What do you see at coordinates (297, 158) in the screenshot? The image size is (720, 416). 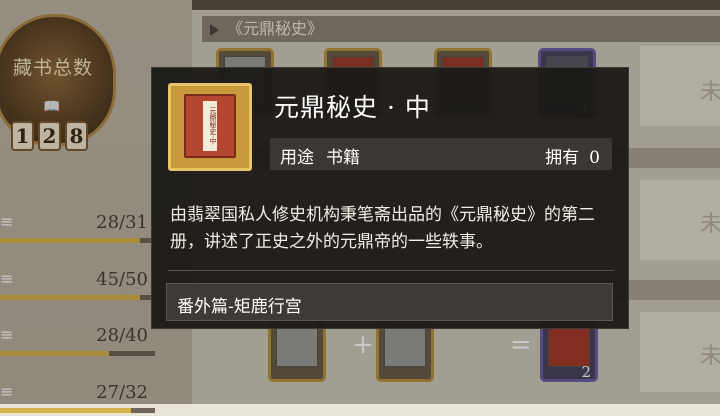 I see `usage-label: 用途` at bounding box center [297, 158].